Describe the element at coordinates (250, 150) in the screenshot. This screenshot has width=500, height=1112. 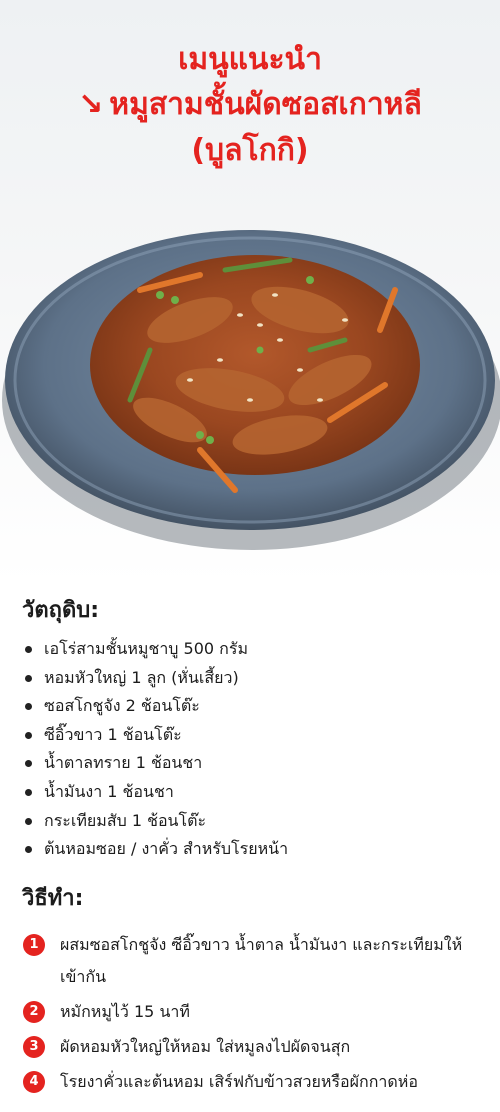
I see `title-dish-subname: (บูลโกกิ)` at that location.